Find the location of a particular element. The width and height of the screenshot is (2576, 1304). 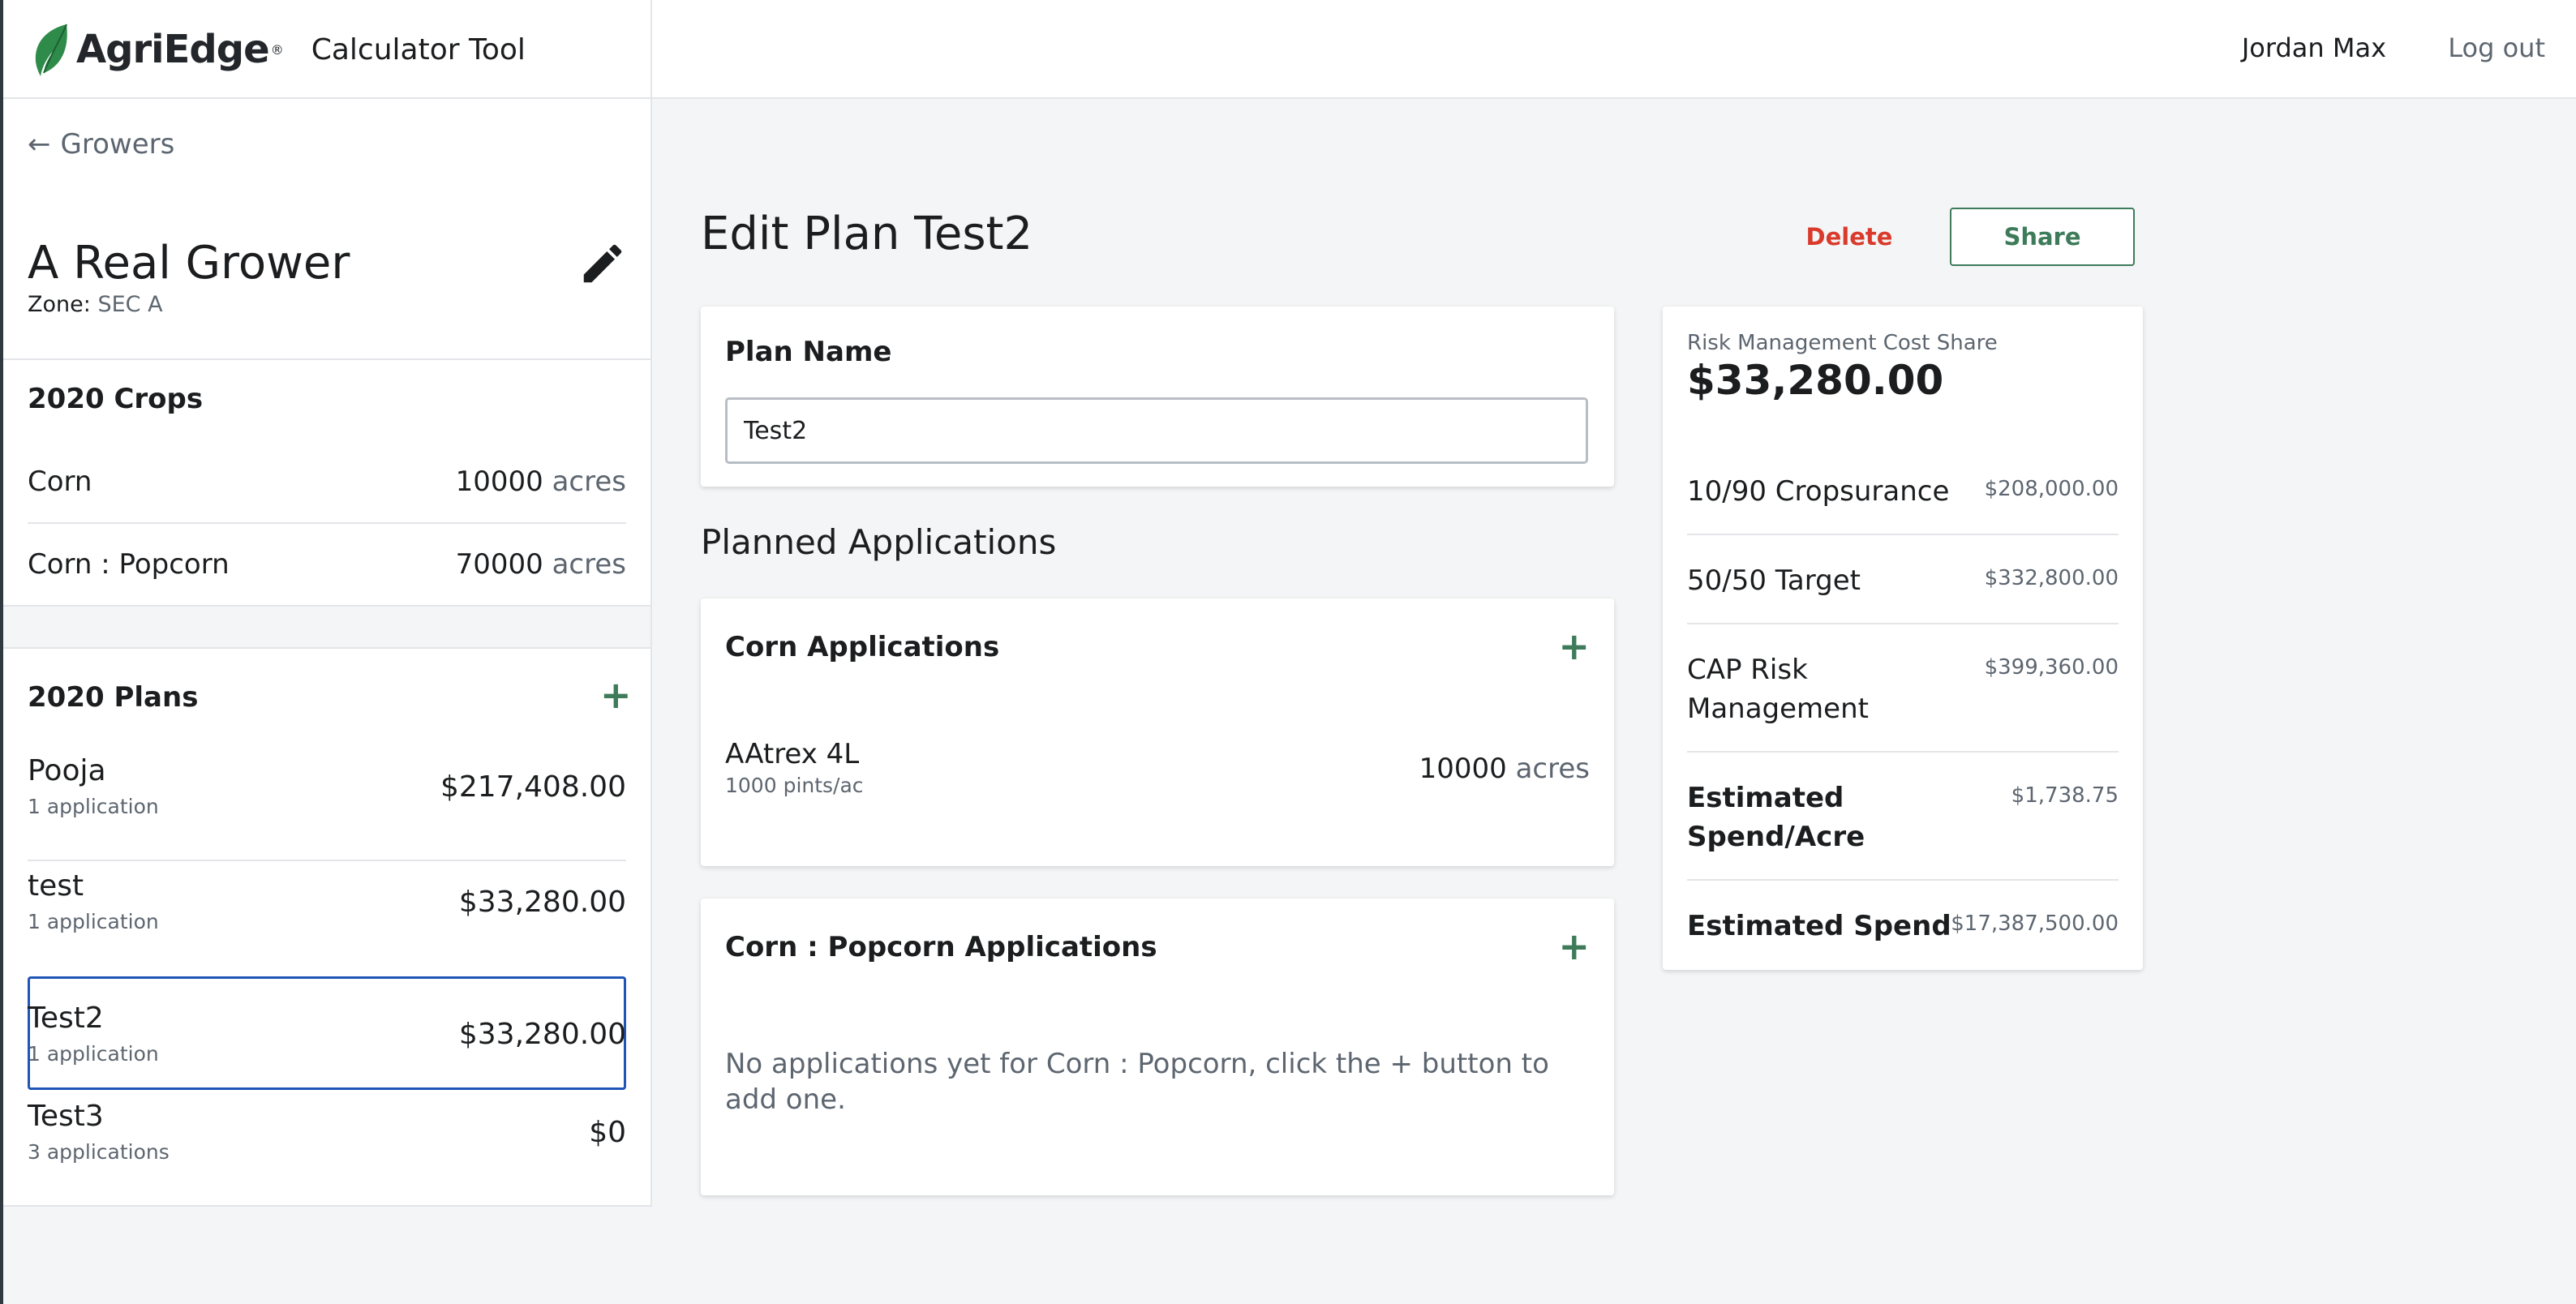

add-plan-plus-icon: + is located at coordinates (616, 695).